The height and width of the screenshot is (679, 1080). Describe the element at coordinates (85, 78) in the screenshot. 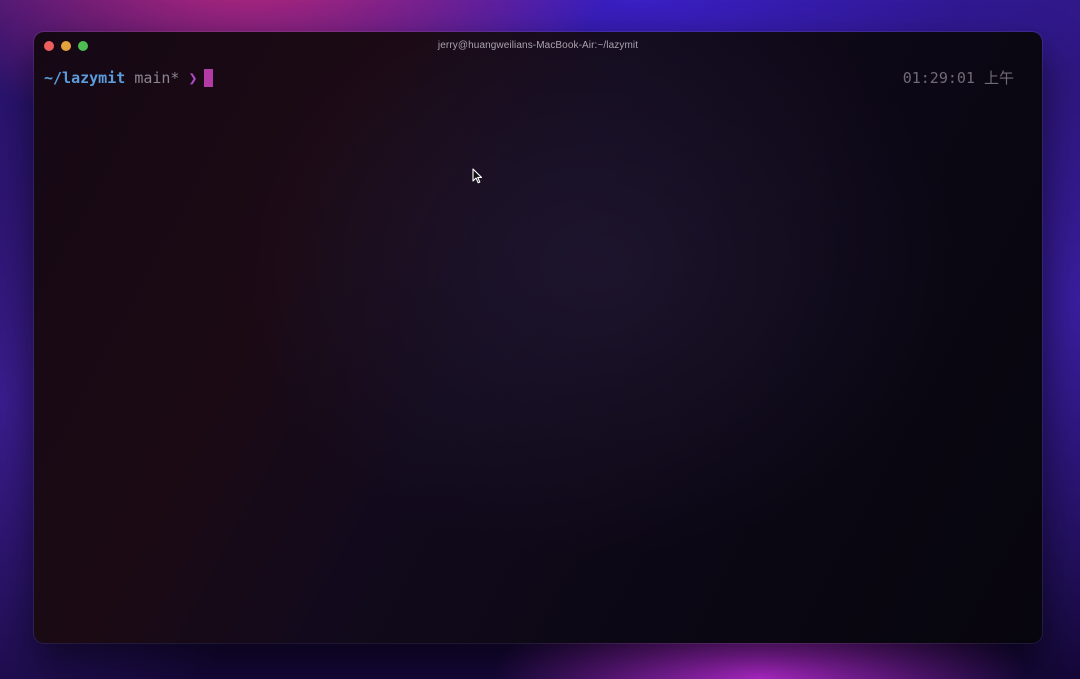

I see `prompt-cwd: ~/lazymit` at that location.